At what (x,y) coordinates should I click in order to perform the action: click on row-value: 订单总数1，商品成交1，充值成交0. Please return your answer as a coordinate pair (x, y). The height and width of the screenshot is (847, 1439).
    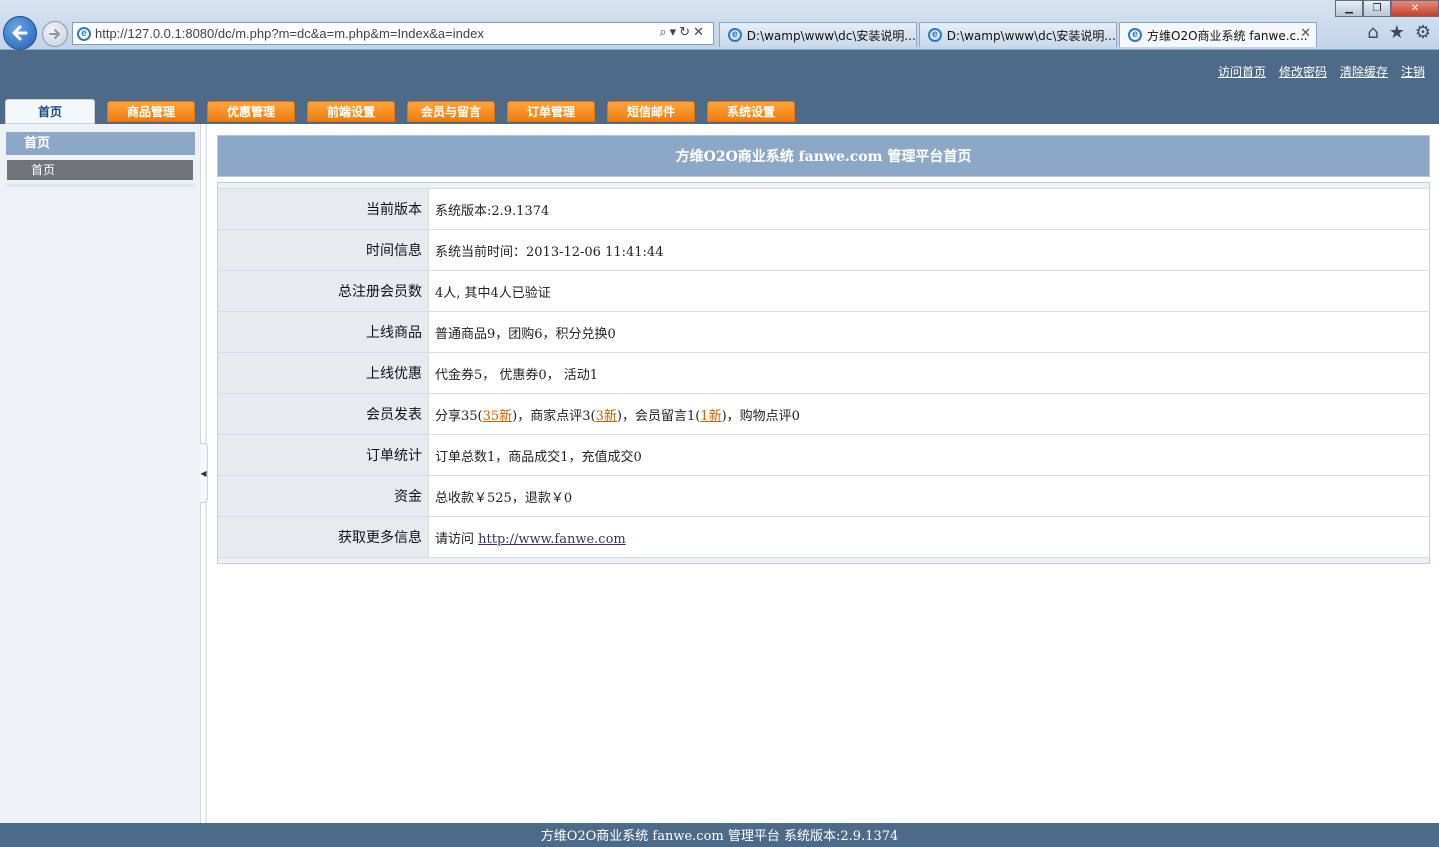
    Looking at the image, I should click on (929, 455).